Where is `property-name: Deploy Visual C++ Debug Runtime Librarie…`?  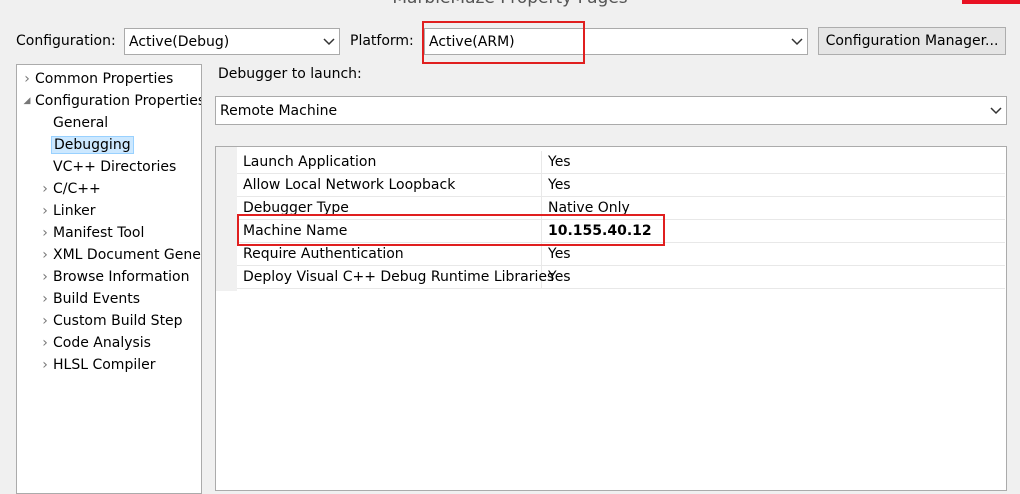 property-name: Deploy Visual C++ Debug Runtime Librarie… is located at coordinates (395, 277).